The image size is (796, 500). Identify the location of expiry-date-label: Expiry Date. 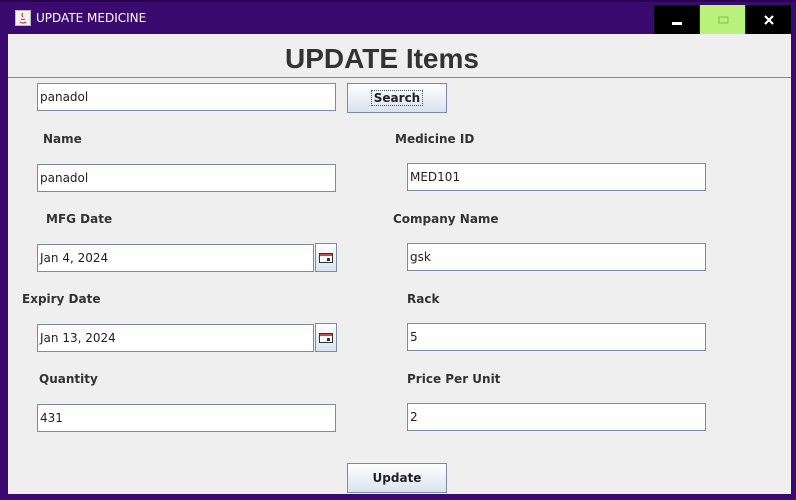
(61, 299).